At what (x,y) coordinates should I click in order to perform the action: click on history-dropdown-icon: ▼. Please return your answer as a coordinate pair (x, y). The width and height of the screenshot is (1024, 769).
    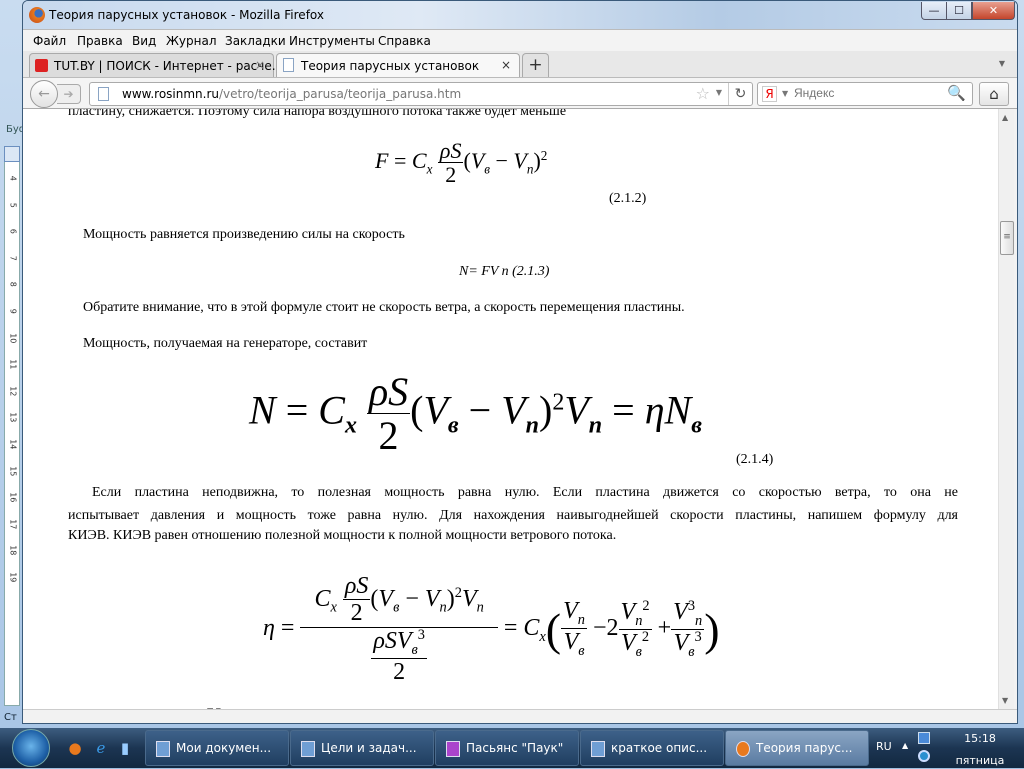
    Looking at the image, I should click on (719, 92).